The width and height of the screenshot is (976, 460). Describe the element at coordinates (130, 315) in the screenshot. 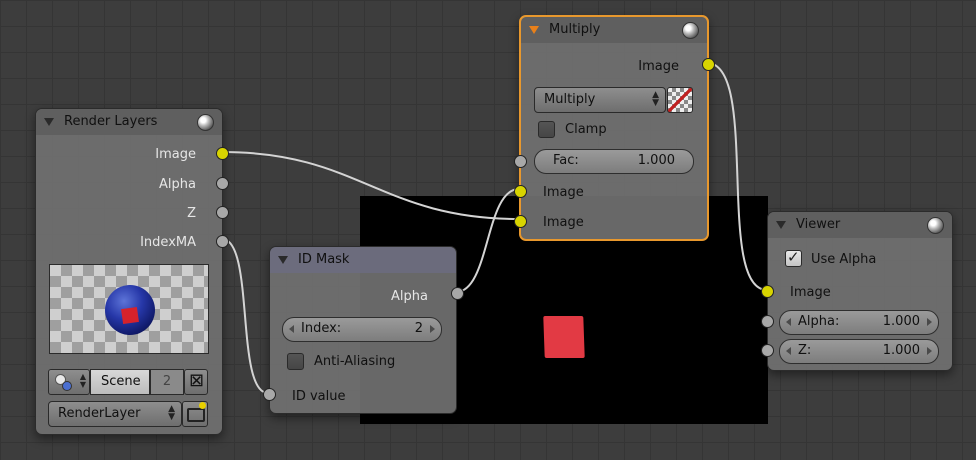

I see `red-cube` at that location.